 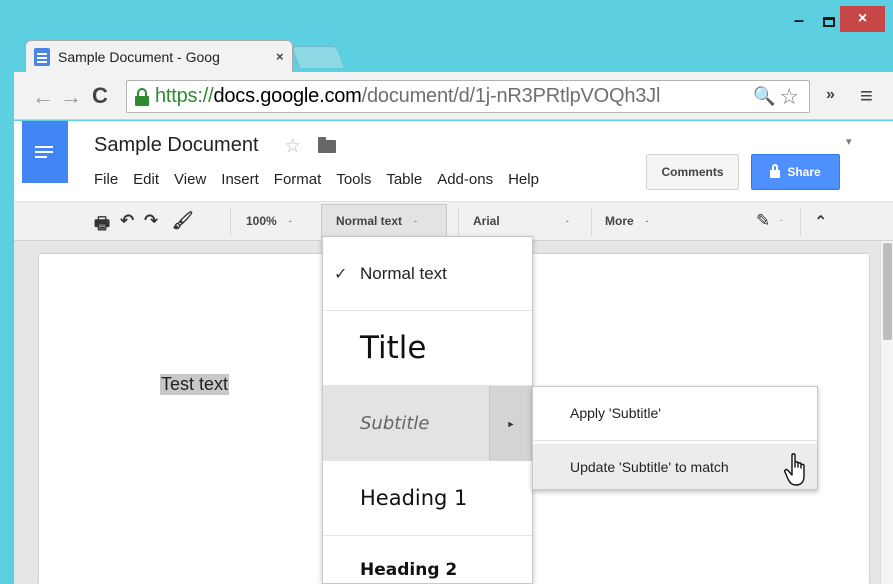 What do you see at coordinates (619, 221) in the screenshot?
I see `more-label: More` at bounding box center [619, 221].